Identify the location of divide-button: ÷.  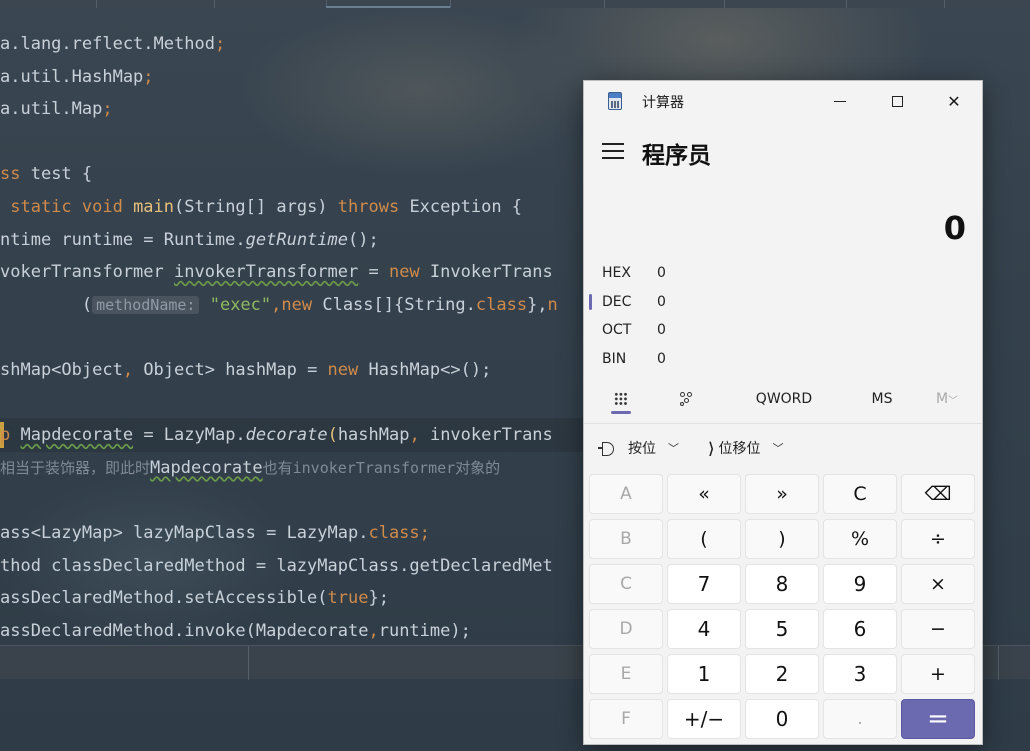
(938, 539).